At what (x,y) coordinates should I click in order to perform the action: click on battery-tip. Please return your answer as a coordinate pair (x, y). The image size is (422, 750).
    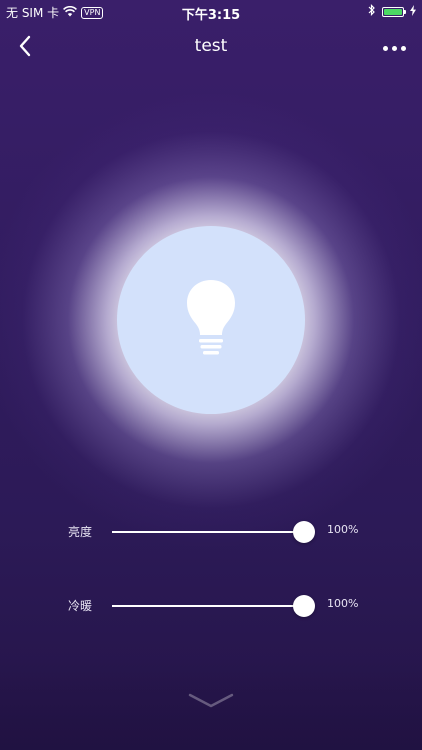
    Looking at the image, I should click on (405, 11).